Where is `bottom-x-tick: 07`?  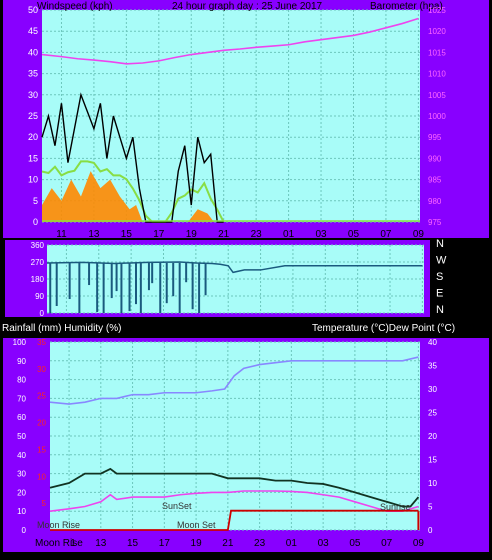 bottom-x-tick: 07 is located at coordinates (387, 543).